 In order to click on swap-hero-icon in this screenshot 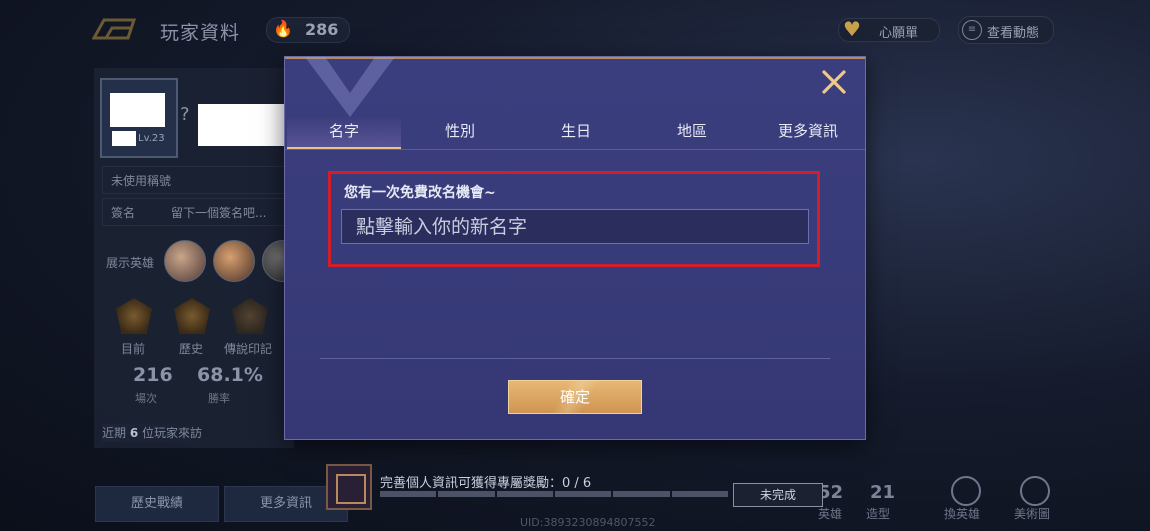, I will do `click(966, 491)`.